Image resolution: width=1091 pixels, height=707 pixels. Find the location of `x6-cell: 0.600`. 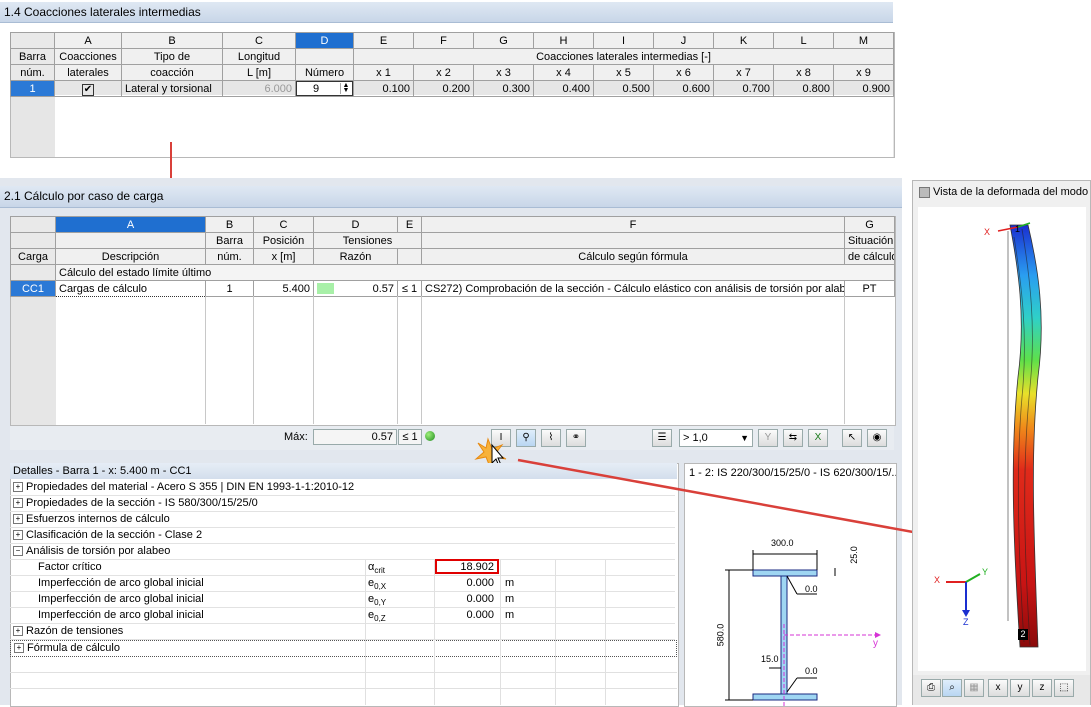

x6-cell: 0.600 is located at coordinates (683, 88).